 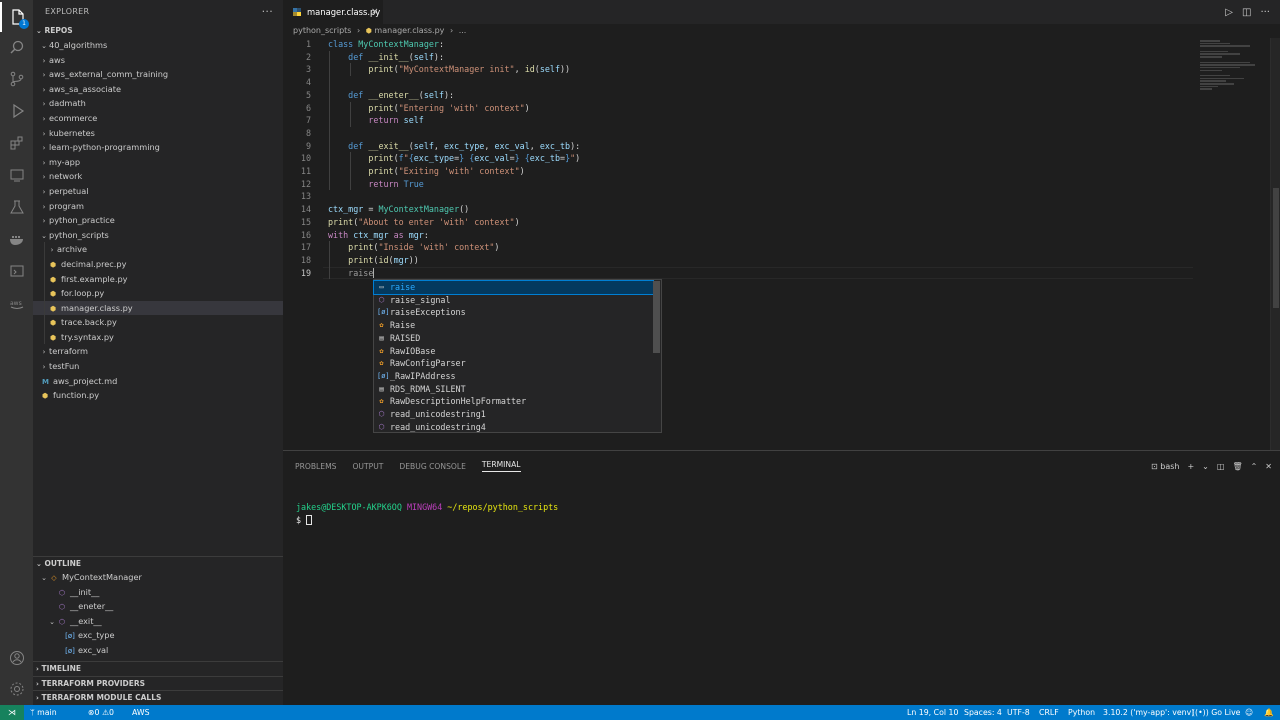 I want to click on explorer-icon: 1, so click(x=16, y=17).